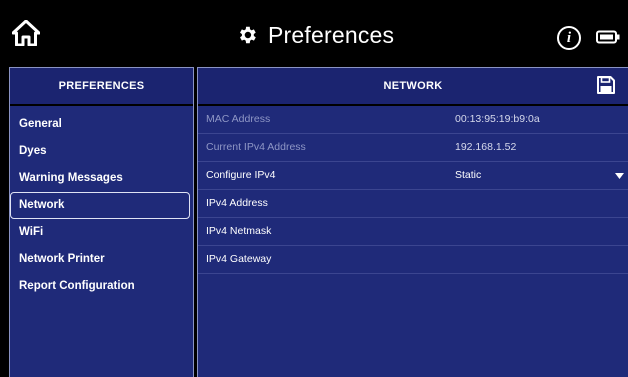  What do you see at coordinates (413, 260) in the screenshot?
I see `settings-row-ipv4-gateway: IPv4 Gateway` at bounding box center [413, 260].